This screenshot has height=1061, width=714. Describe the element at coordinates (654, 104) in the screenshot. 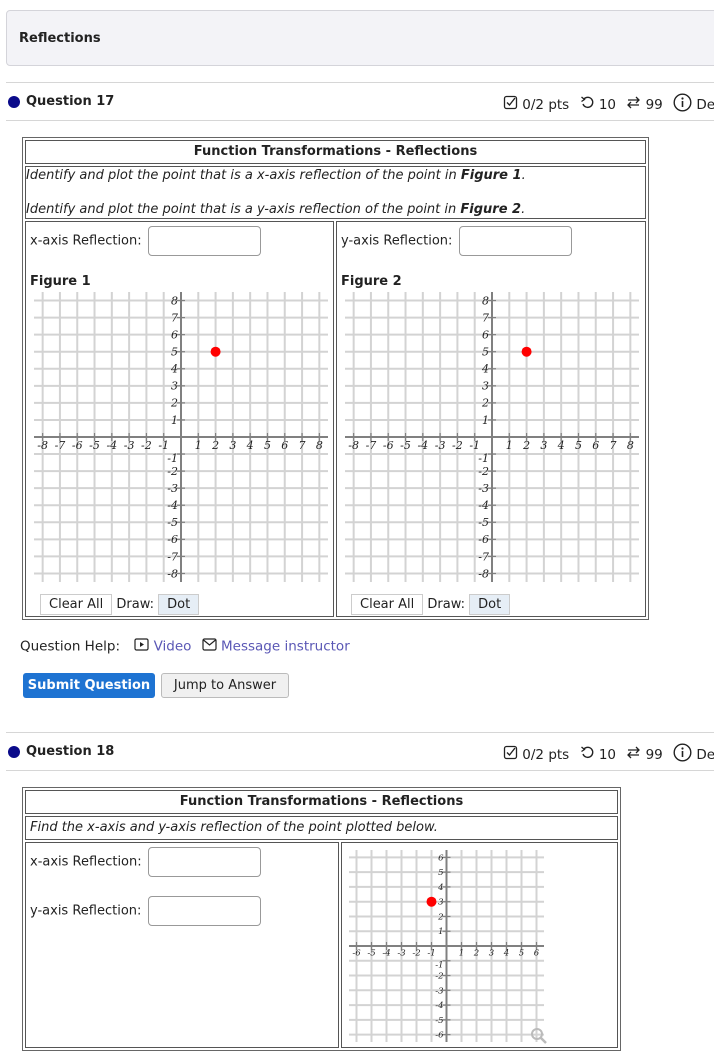

I see `attempts-count: 99` at that location.